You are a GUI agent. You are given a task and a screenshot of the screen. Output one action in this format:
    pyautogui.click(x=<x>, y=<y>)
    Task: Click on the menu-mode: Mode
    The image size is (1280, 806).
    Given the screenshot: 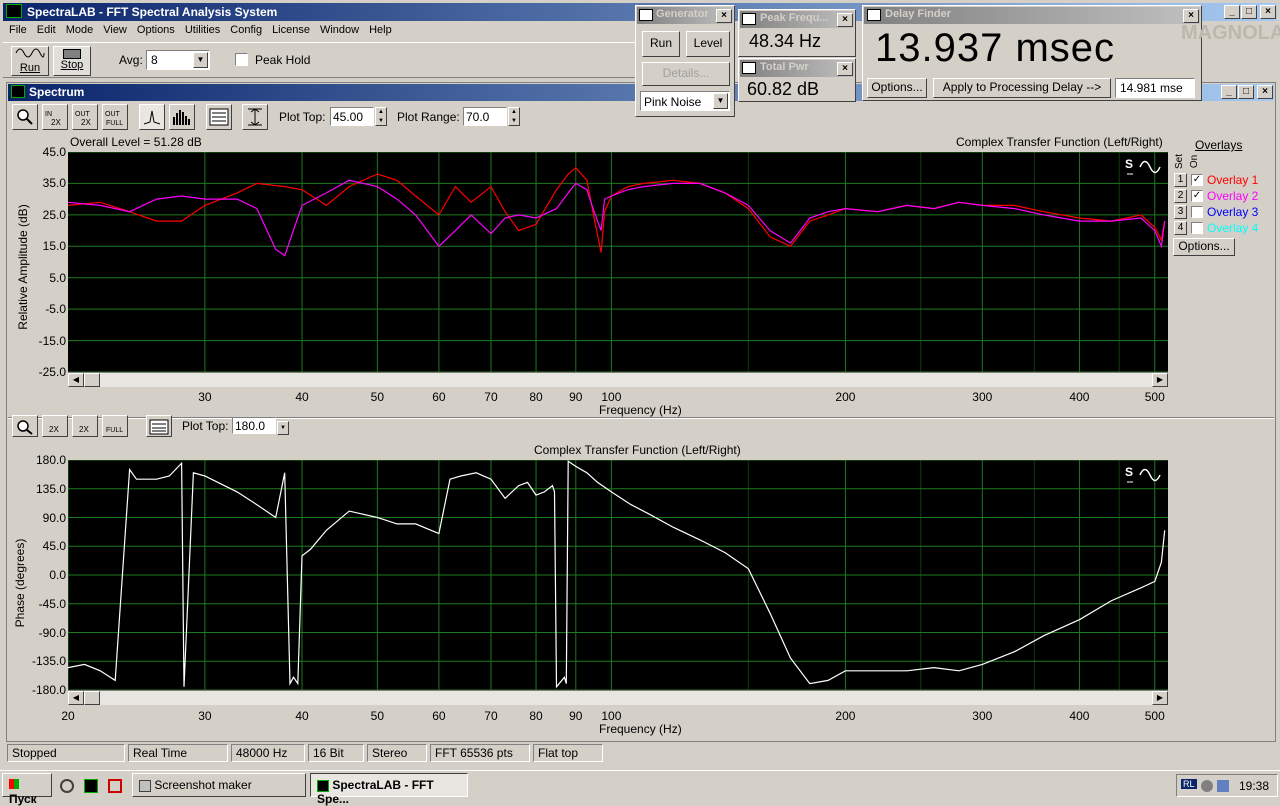 What is the action you would take?
    pyautogui.click(x=80, y=30)
    